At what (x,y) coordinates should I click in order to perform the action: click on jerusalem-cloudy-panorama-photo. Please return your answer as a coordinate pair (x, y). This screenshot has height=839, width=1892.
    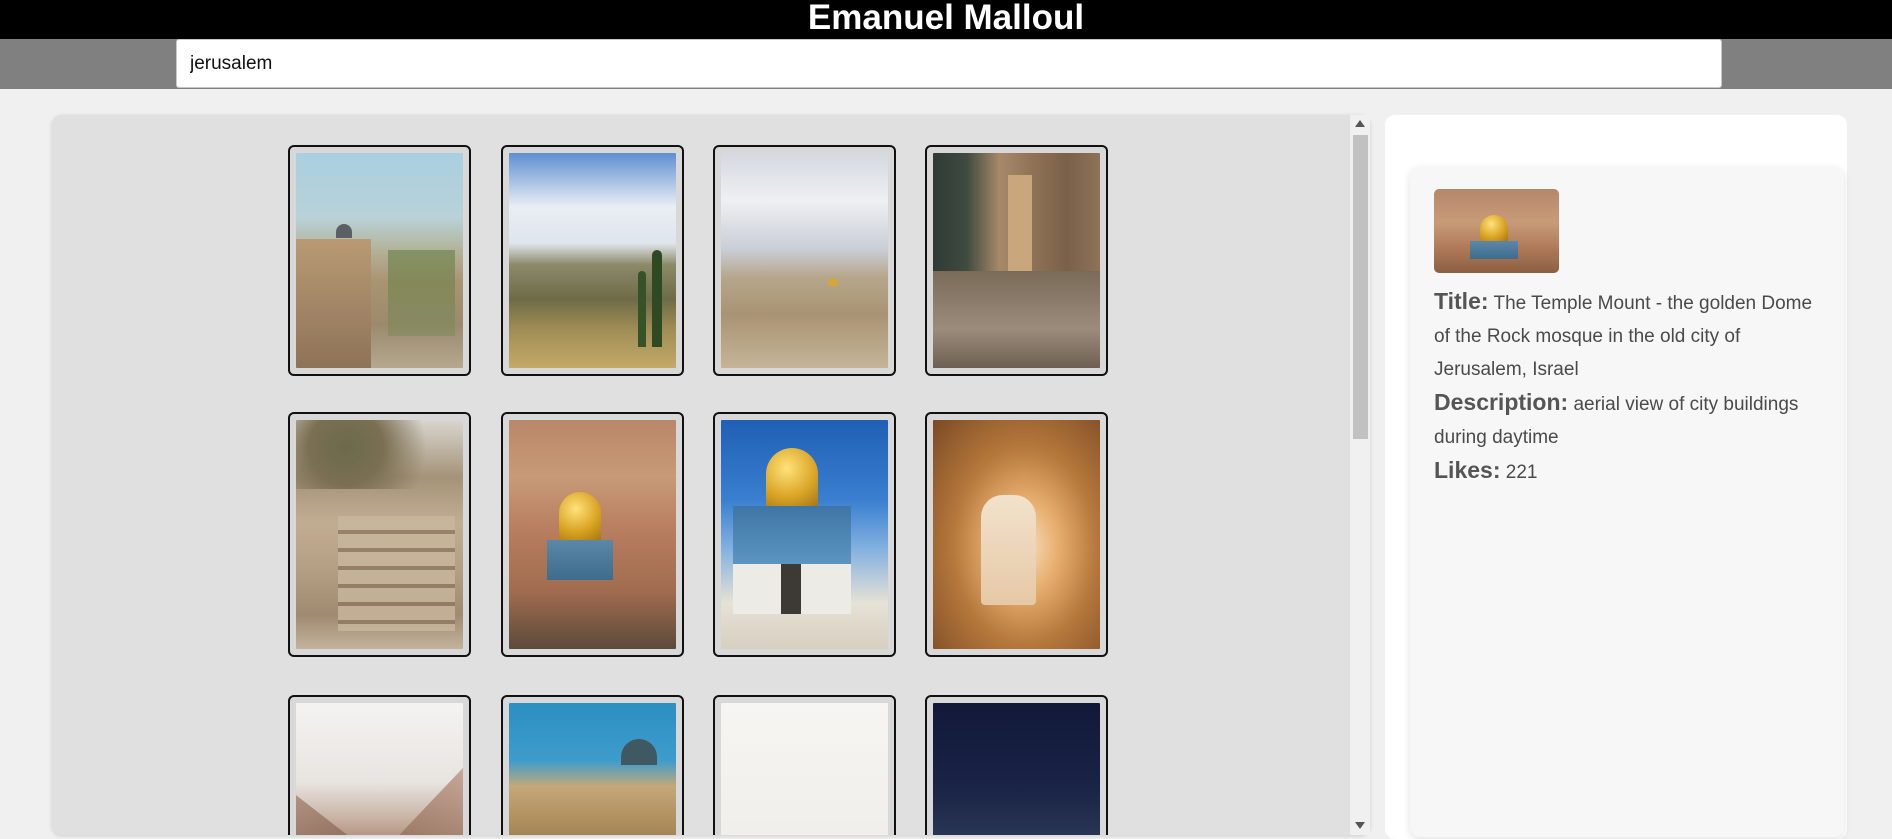
    Looking at the image, I should click on (804, 260).